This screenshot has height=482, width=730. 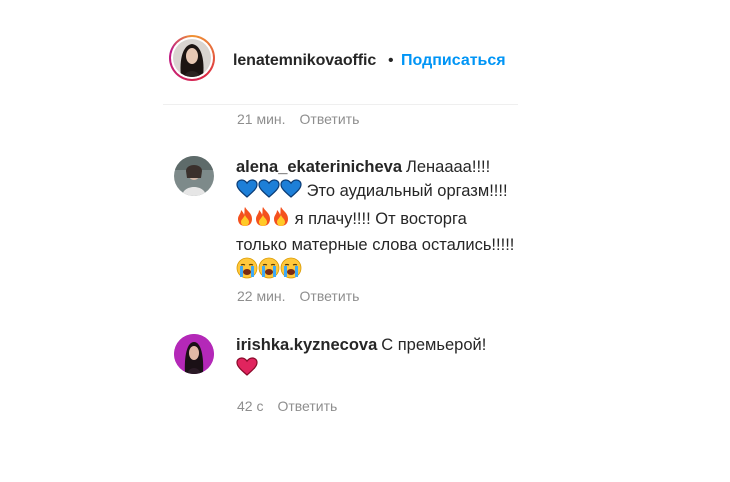 What do you see at coordinates (376, 359) in the screenshot?
I see `comment-body: irishka.kyznecova С премьерой!` at bounding box center [376, 359].